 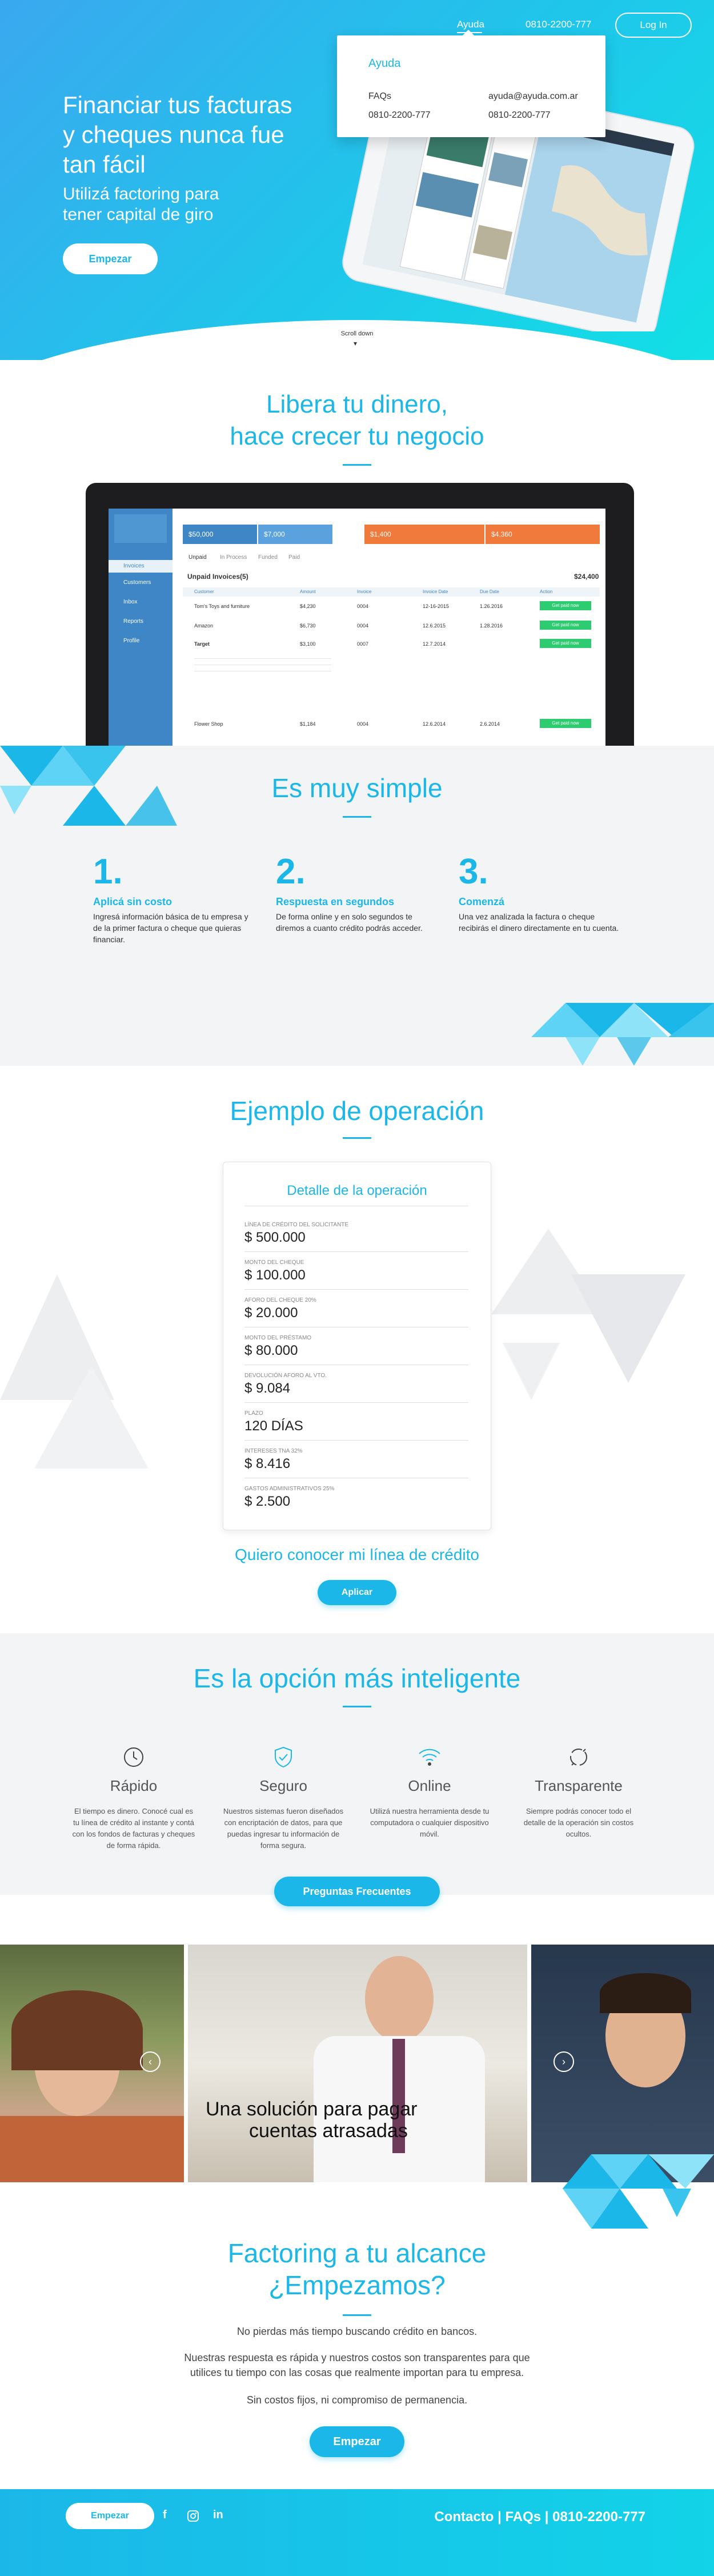 I want to click on credit-line-cta-text: Quiero conocer mi línea de crédito, so click(x=357, y=1554).